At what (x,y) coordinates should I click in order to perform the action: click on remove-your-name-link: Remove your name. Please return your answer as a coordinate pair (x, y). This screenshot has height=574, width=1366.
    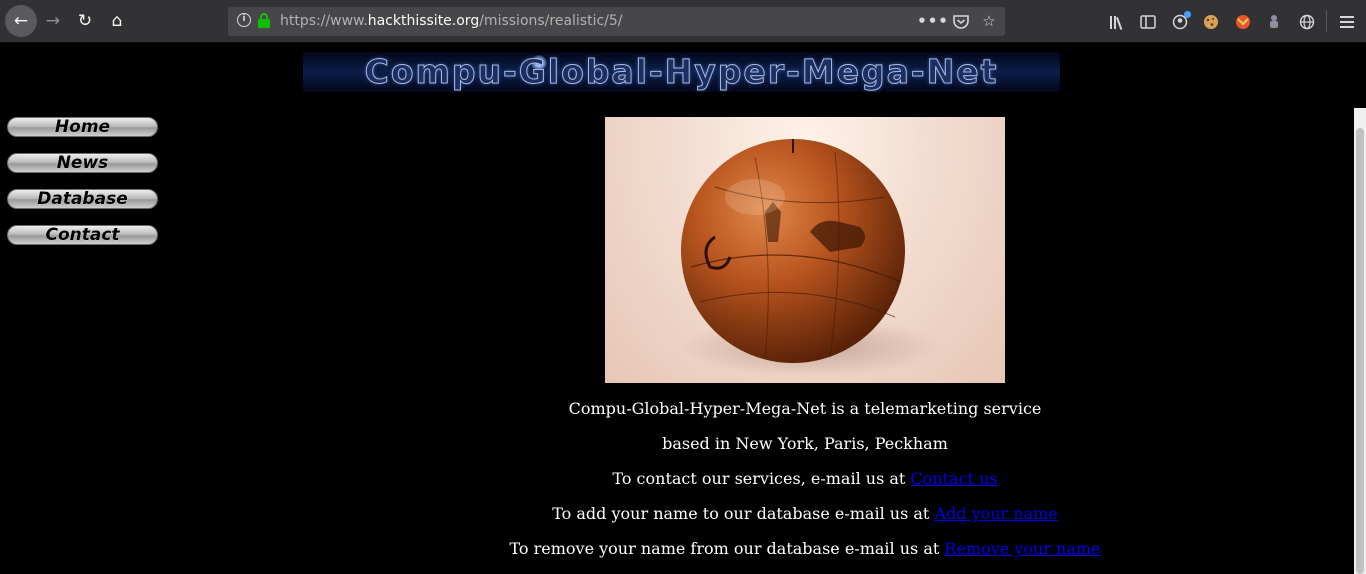
    Looking at the image, I should click on (1022, 548).